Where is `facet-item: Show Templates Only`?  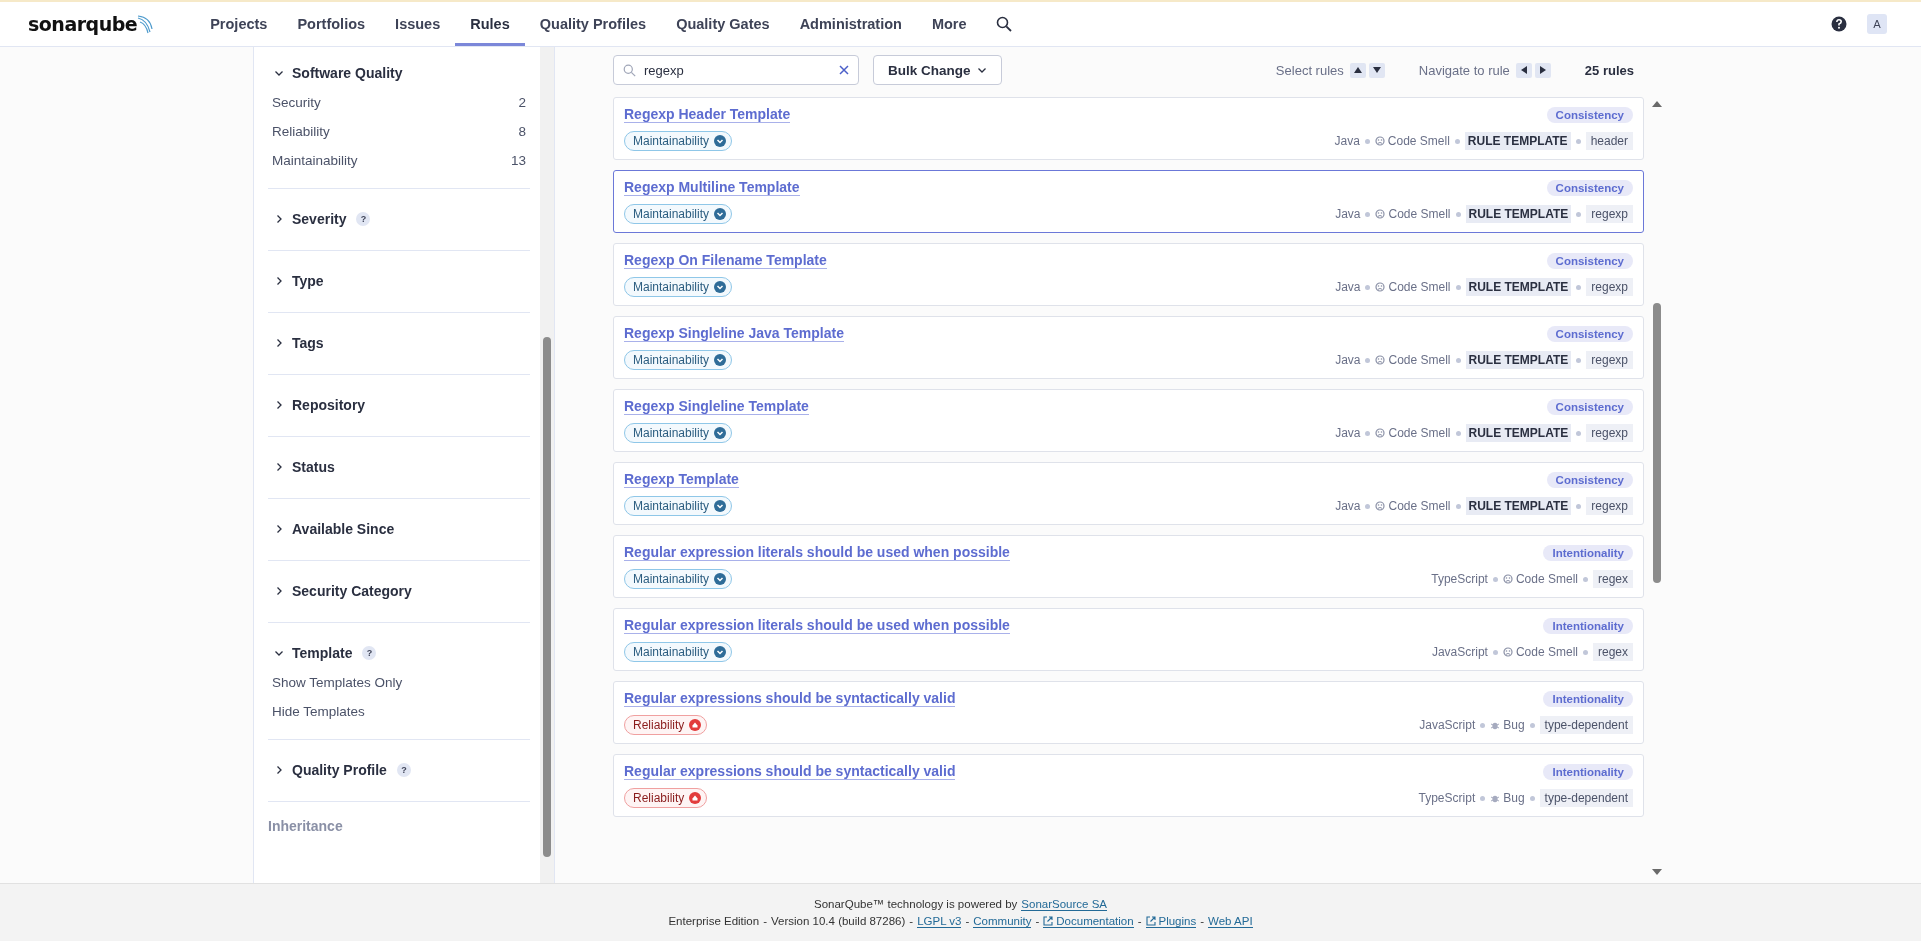
facet-item: Show Templates Only is located at coordinates (399, 682).